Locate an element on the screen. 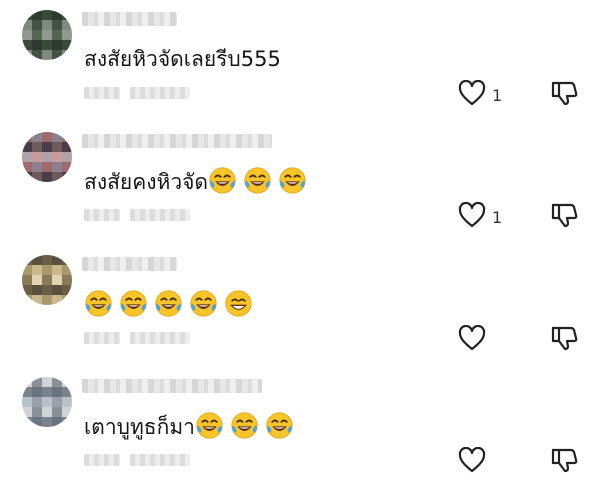  comment-body: สงสัยคงหิวจัด is located at coordinates (198, 181).